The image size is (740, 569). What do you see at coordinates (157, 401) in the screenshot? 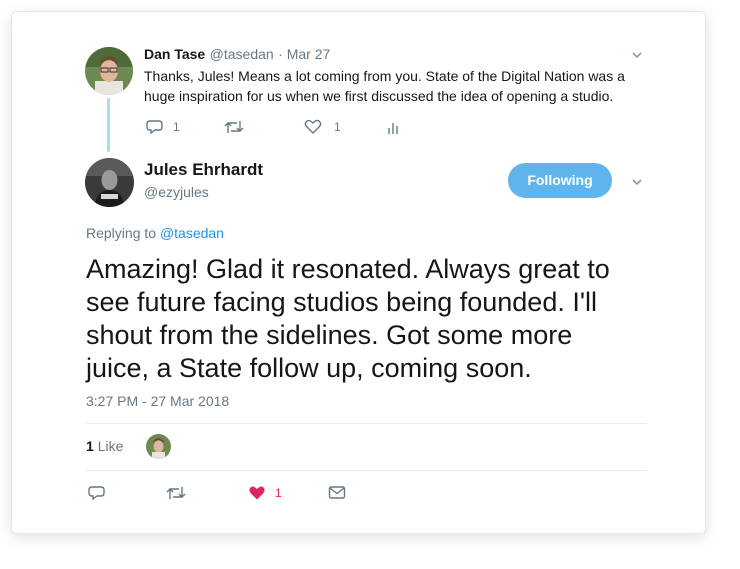
I see `tweet-timestamp: 3:27 PM - 27 Mar 2018` at bounding box center [157, 401].